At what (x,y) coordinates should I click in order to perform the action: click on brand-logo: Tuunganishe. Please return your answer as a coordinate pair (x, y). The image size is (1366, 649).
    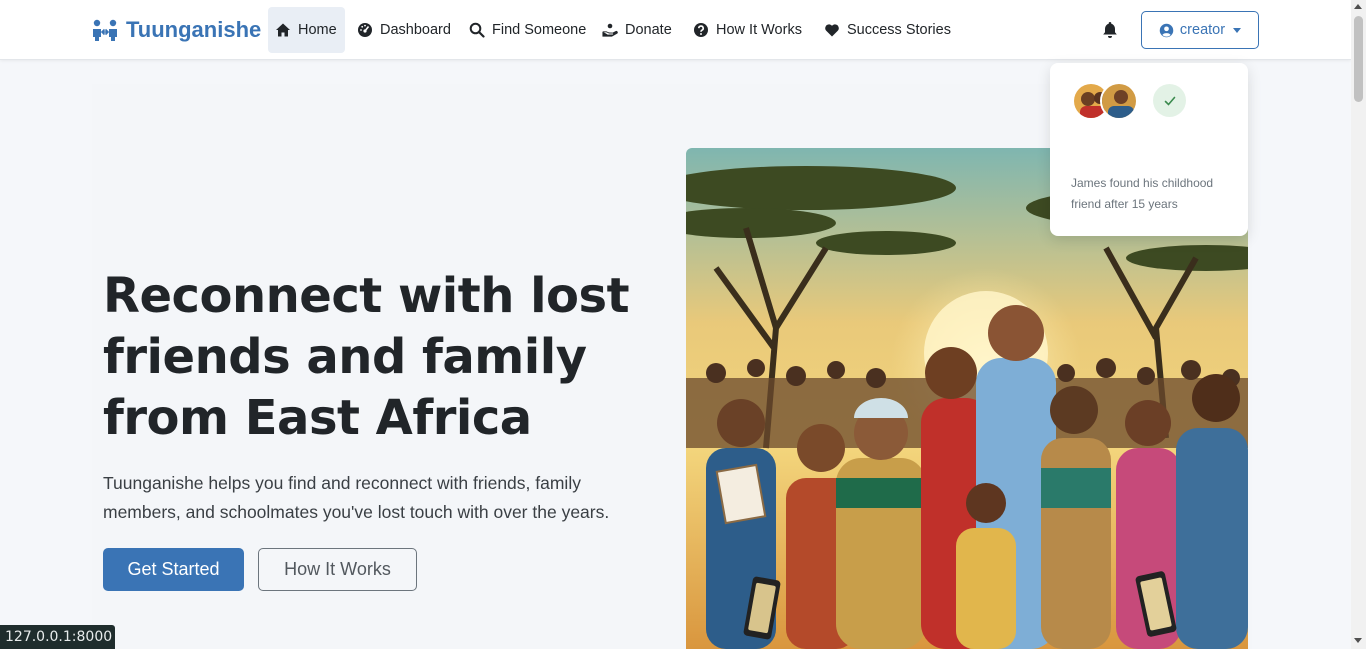
    Looking at the image, I should click on (176, 30).